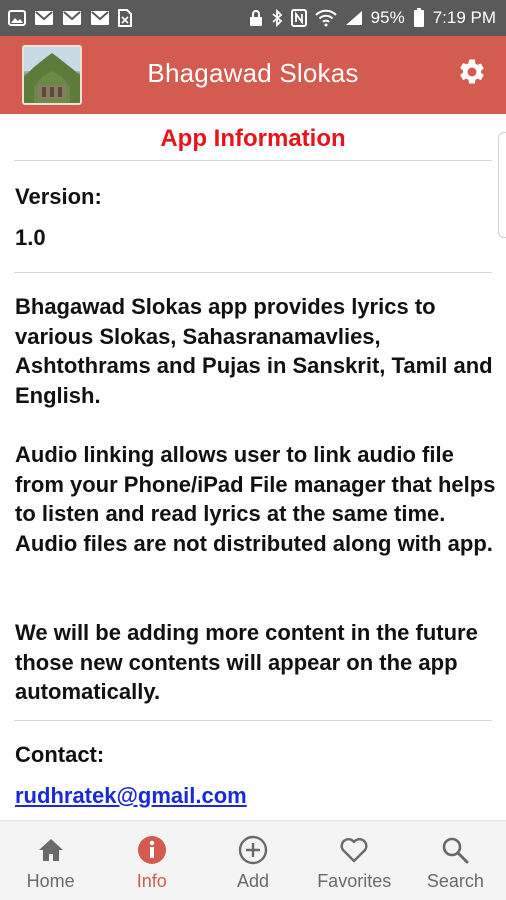 Image resolution: width=506 pixels, height=900 pixels. I want to click on gear-icon, so click(472, 74).